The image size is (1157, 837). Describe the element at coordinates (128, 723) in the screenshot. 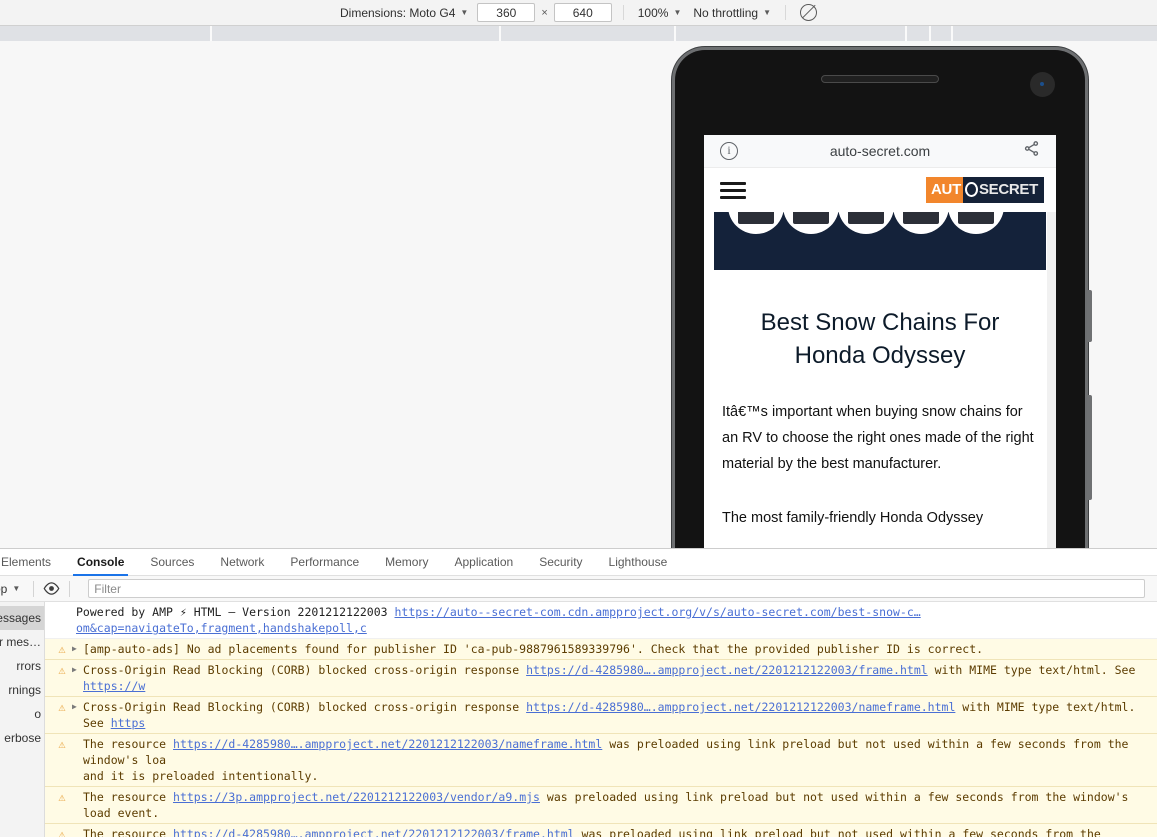

I see `console-message-link: https` at that location.